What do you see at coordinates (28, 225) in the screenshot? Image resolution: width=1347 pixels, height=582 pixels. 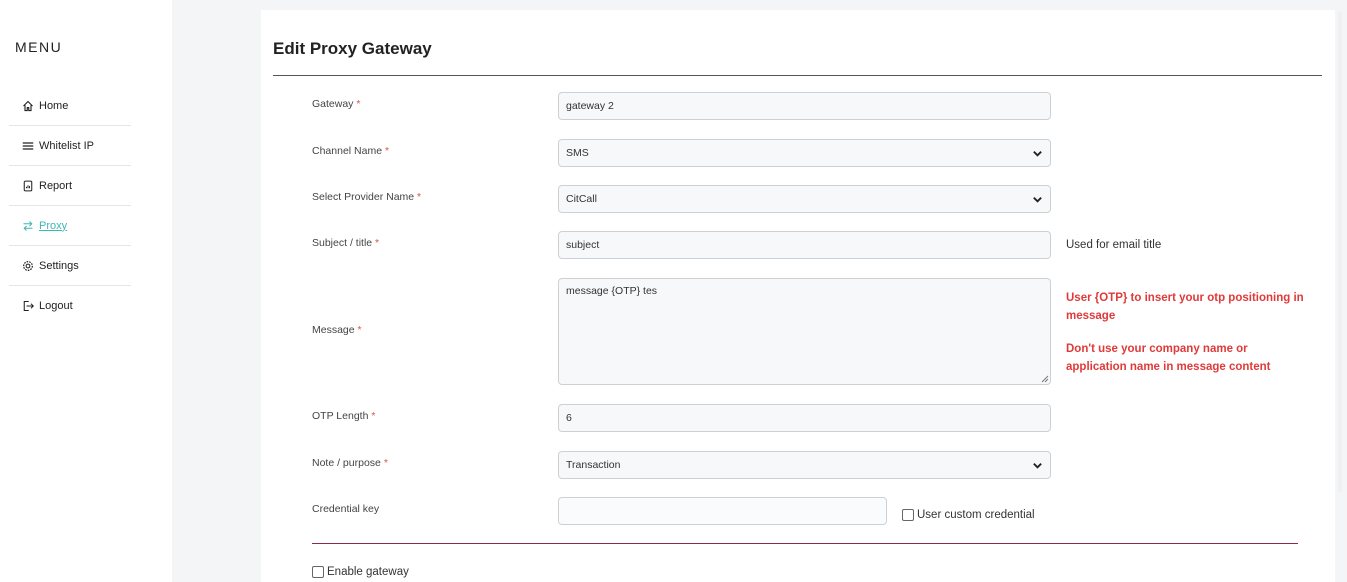 I see `swap-icon` at bounding box center [28, 225].